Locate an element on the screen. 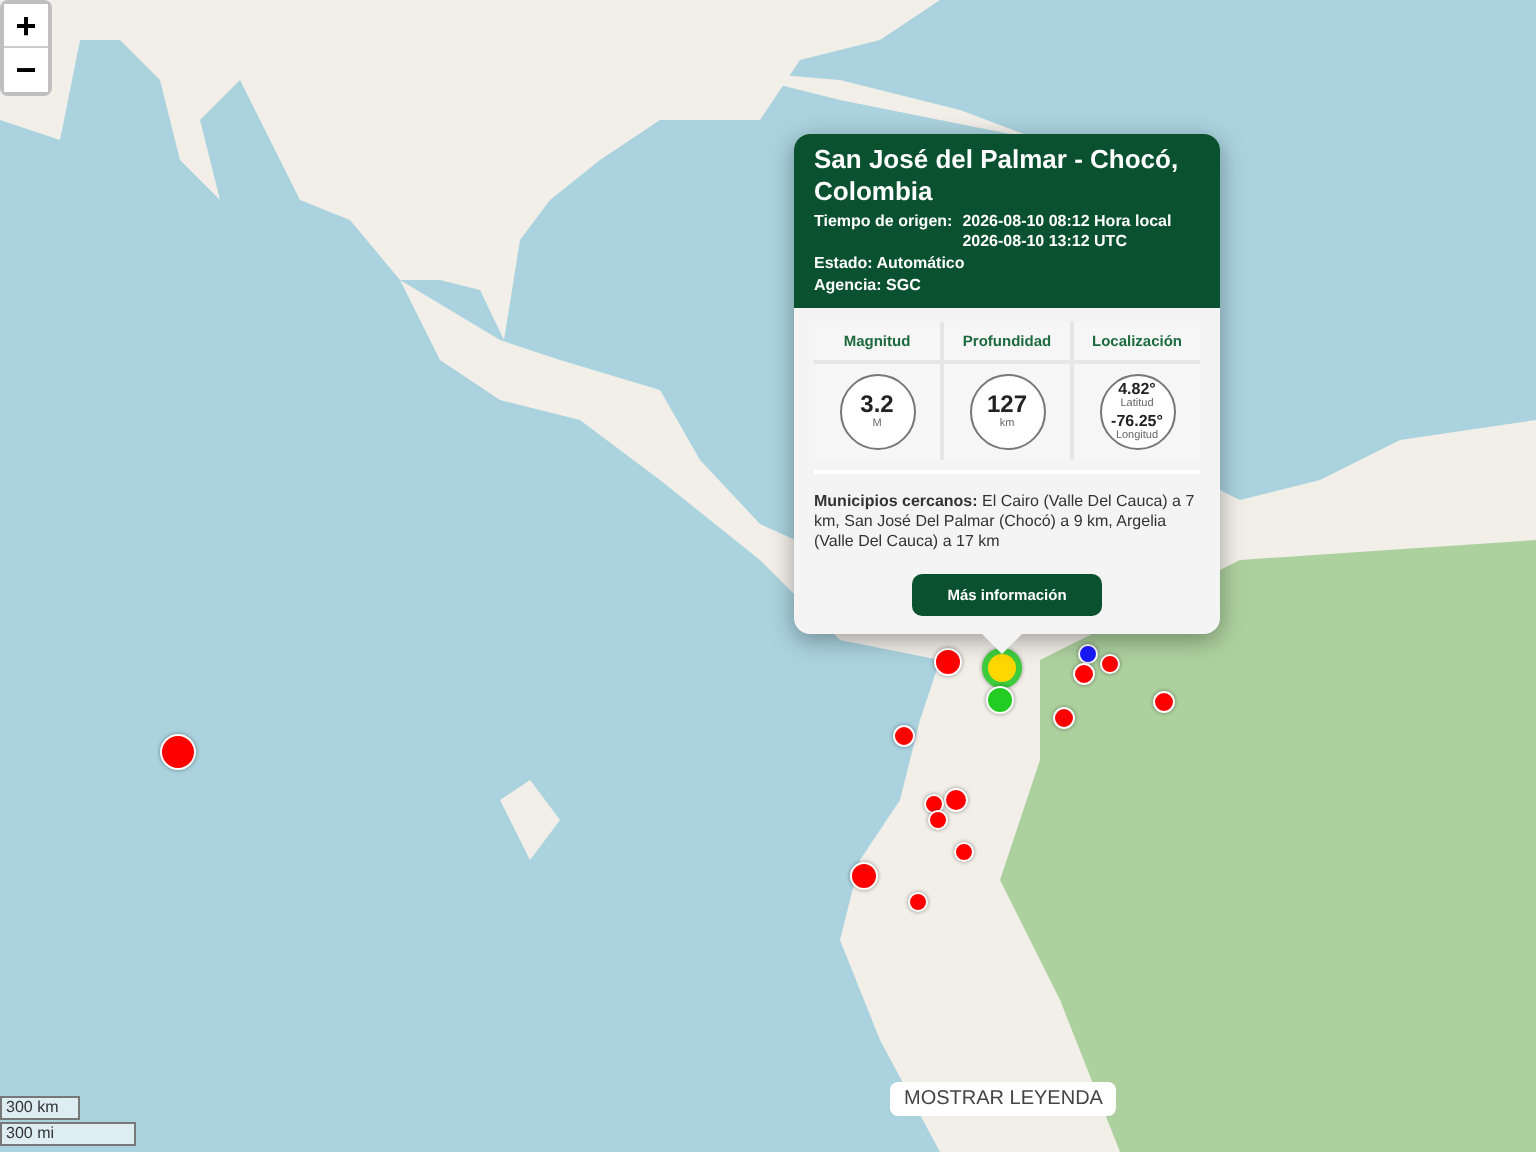 Image resolution: width=1536 pixels, height=1152 pixels. origin-label: Tiempo de origen: is located at coordinates (883, 222).